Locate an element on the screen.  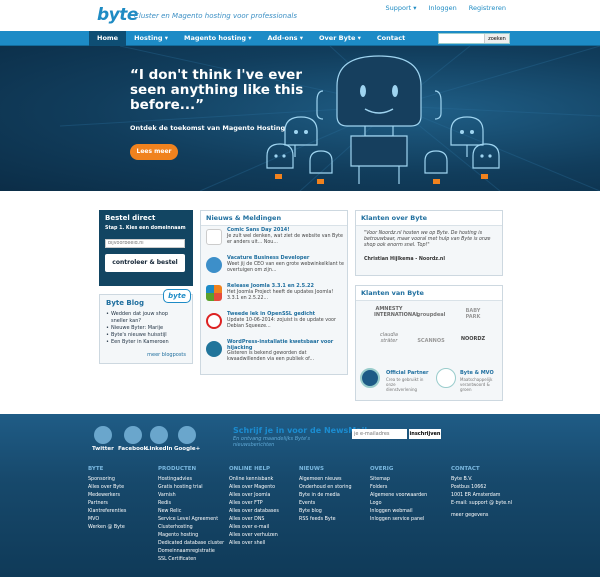
contact-email: E-mail: support @ byte.nl is located at coordinates (481, 504).